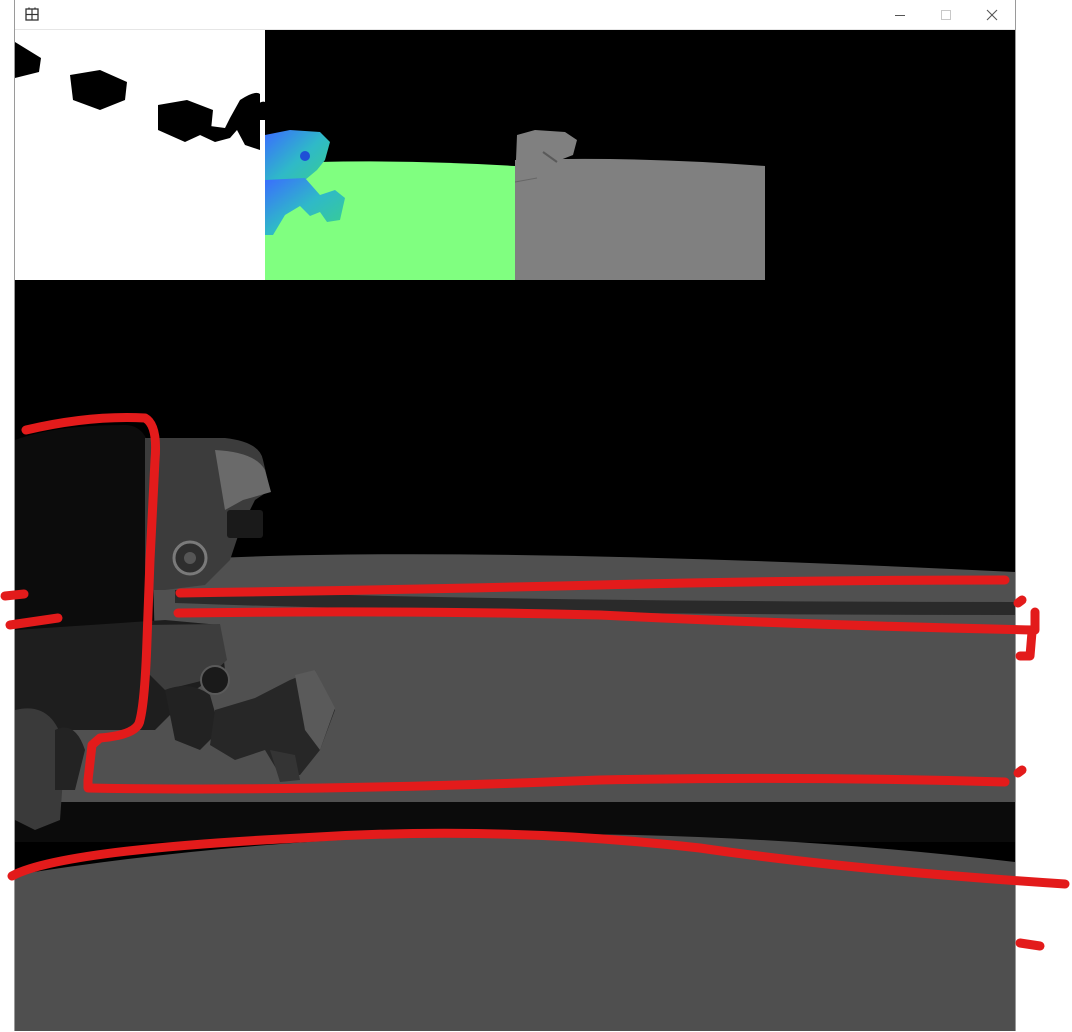  I want to click on robot-eye, so click(190, 558).